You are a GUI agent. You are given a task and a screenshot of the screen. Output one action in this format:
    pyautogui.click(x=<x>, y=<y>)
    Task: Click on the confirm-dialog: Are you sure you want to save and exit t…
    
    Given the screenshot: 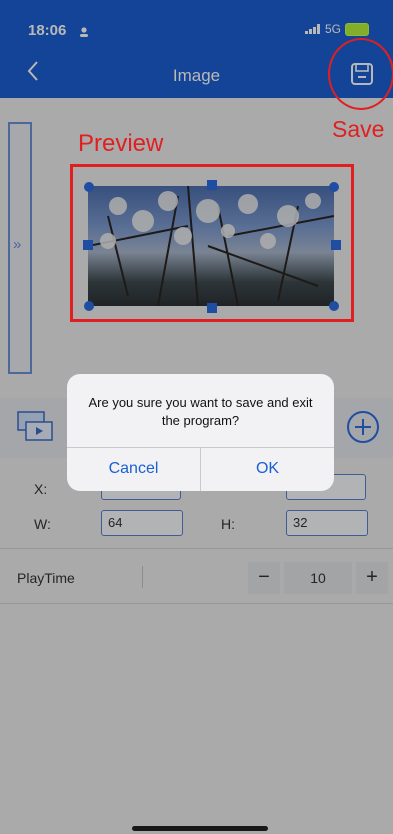 What is the action you would take?
    pyautogui.click(x=200, y=432)
    